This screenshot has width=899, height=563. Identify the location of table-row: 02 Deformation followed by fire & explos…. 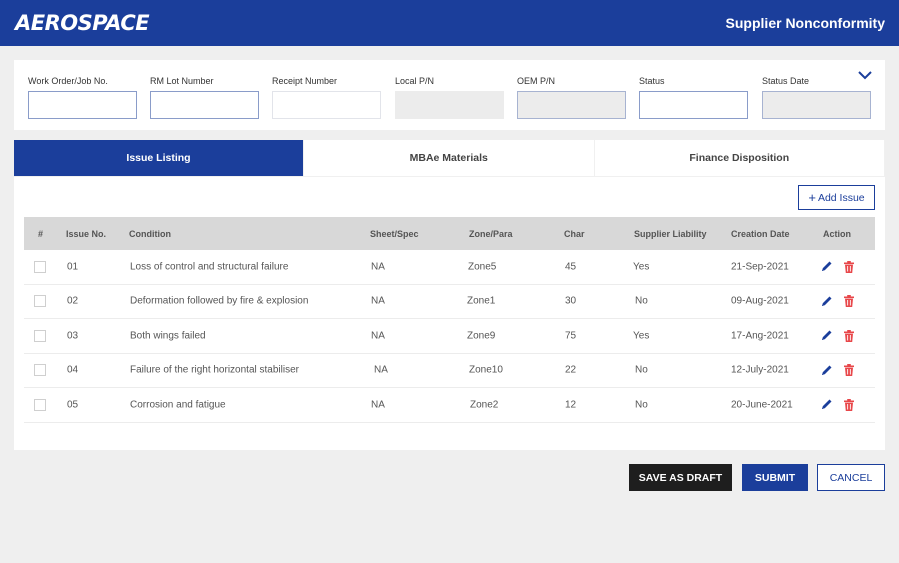
(449, 302).